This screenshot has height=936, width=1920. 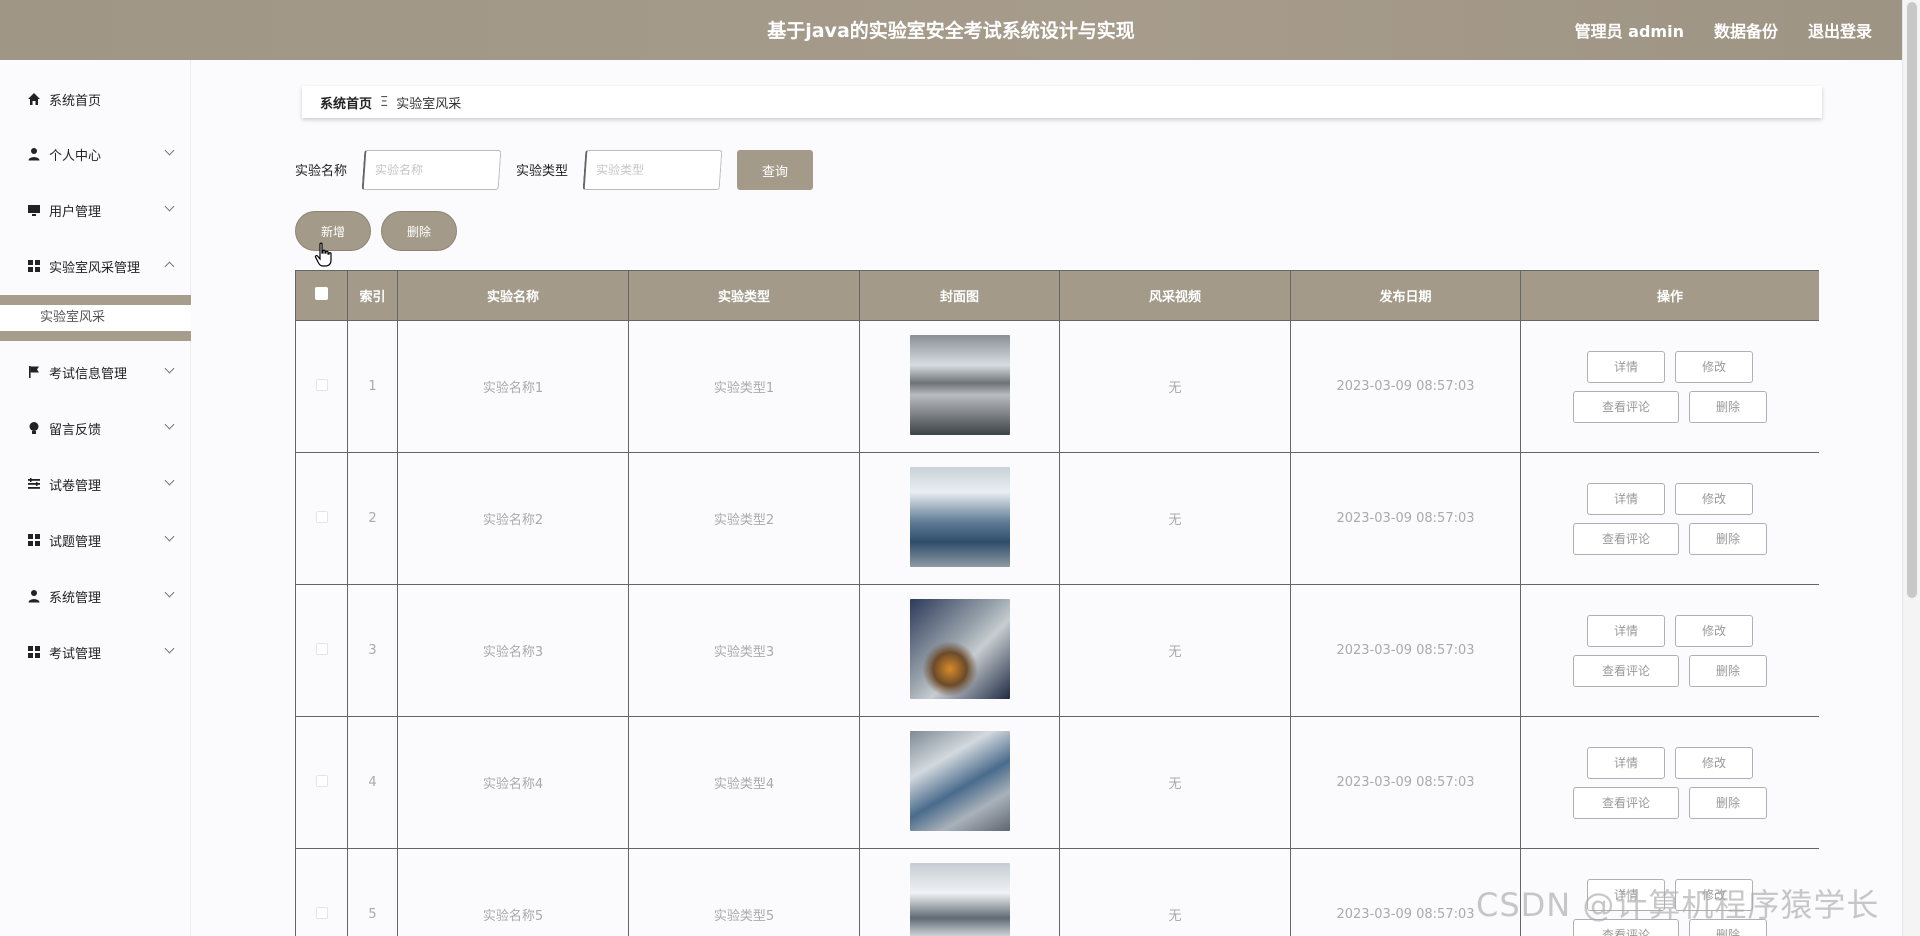 What do you see at coordinates (431, 170) in the screenshot?
I see `experiment-name-input` at bounding box center [431, 170].